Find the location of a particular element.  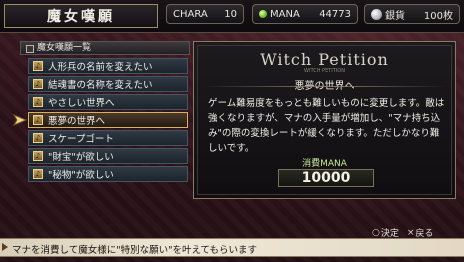

list-item-label: スケープゴート is located at coordinates (81, 139).